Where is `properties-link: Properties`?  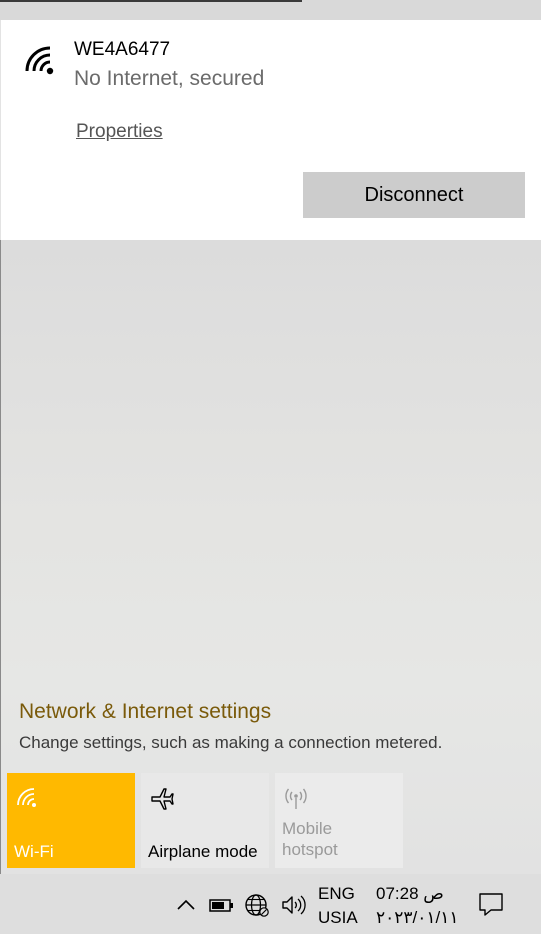
properties-link: Properties is located at coordinates (119, 132).